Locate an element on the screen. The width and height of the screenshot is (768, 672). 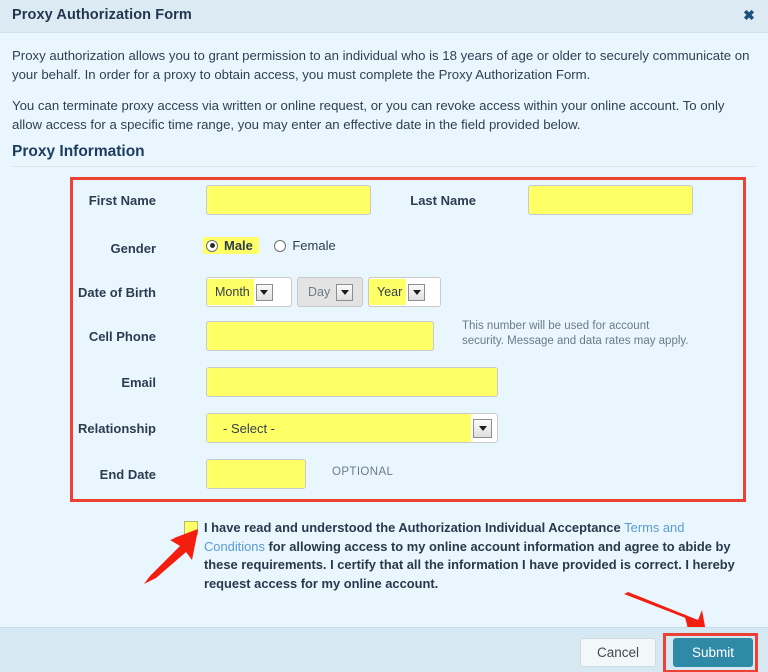
gender-radio-male: Male is located at coordinates (231, 245).